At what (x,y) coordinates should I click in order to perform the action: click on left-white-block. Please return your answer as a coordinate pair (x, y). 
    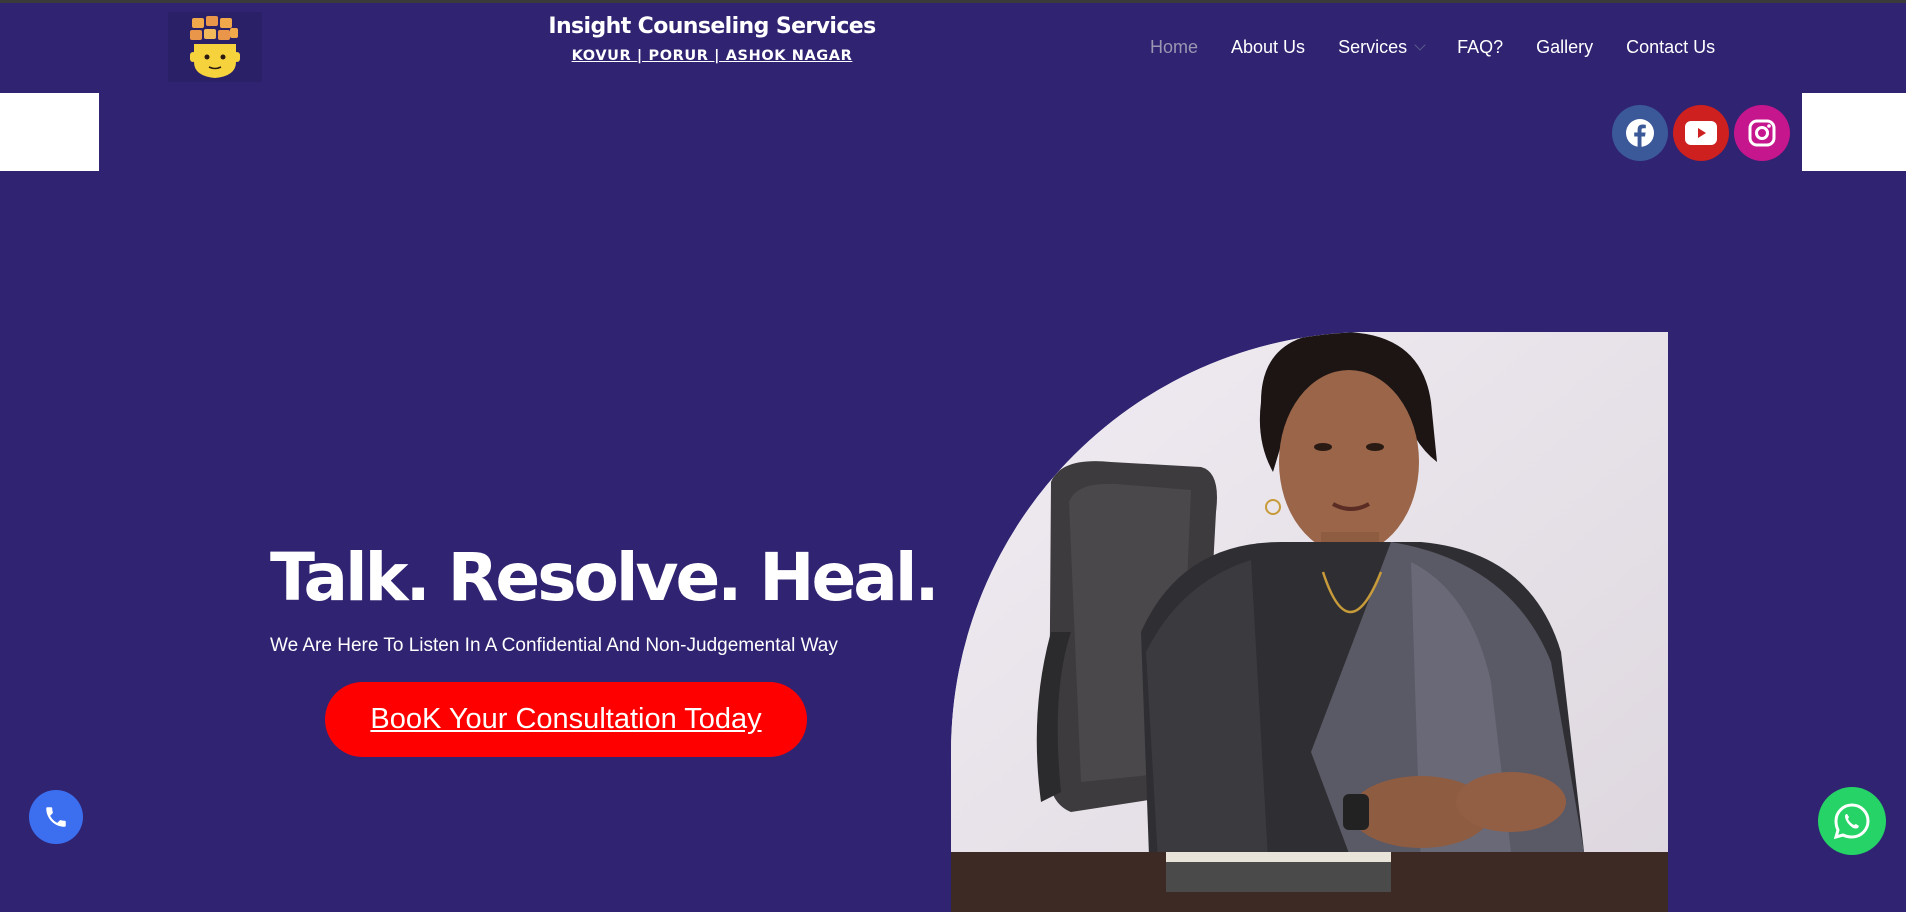
    Looking at the image, I should click on (49, 132).